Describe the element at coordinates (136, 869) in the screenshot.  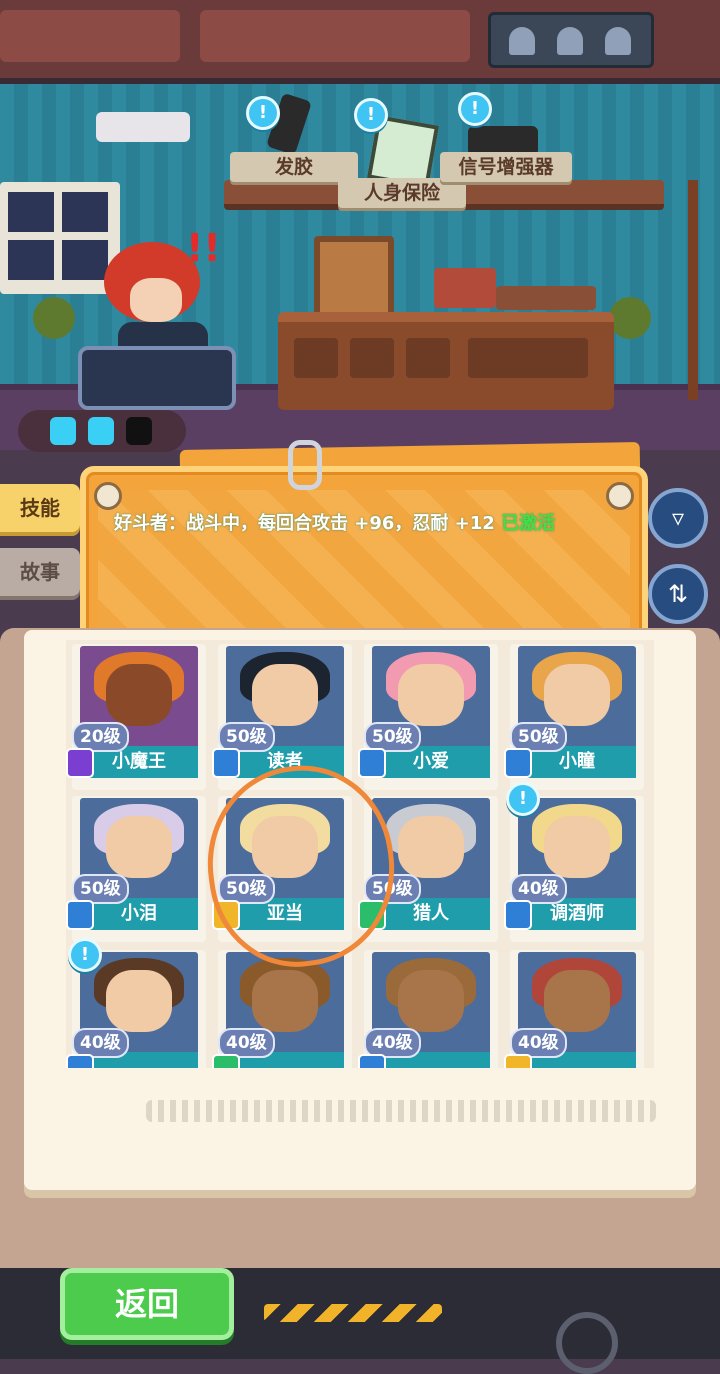
I see `character-card: 小泪 50级` at that location.